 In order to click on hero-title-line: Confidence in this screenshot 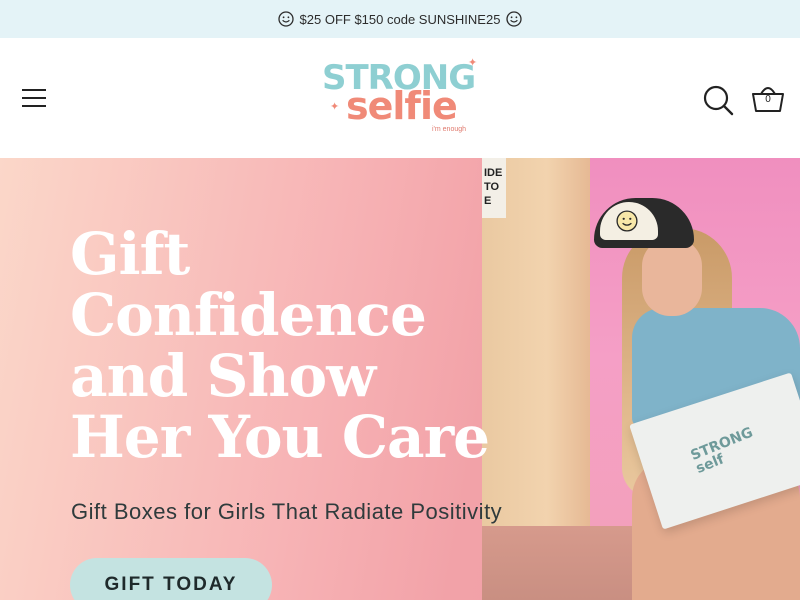, I will do `click(248, 315)`.